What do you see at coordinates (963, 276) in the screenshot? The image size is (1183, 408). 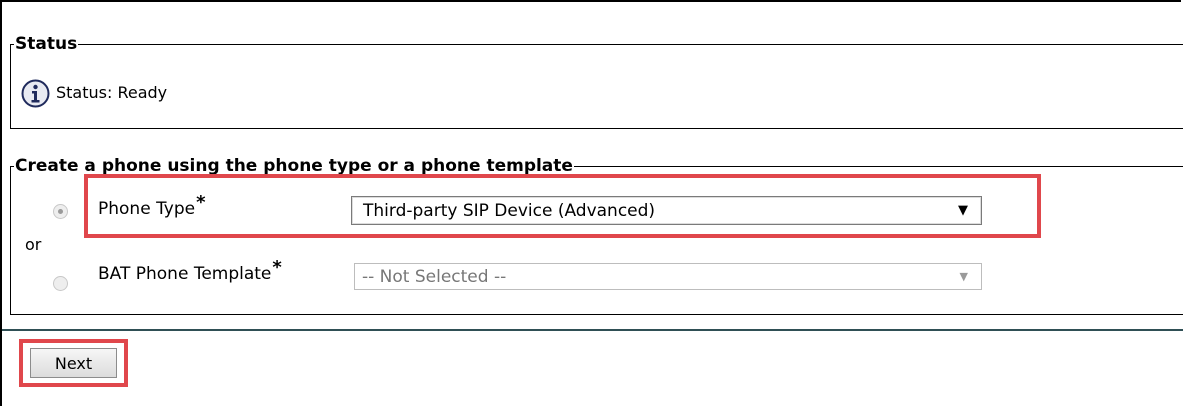 I see `chevron-down-icon: ▼` at bounding box center [963, 276].